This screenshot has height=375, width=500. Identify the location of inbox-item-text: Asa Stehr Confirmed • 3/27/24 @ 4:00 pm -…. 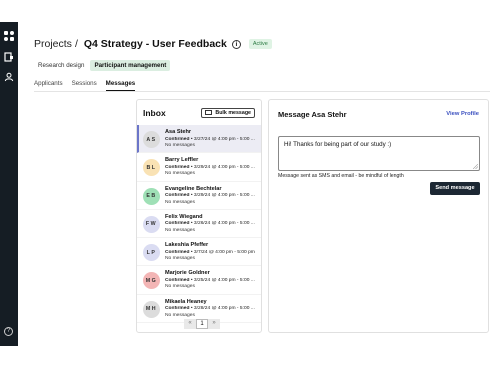
(213, 138).